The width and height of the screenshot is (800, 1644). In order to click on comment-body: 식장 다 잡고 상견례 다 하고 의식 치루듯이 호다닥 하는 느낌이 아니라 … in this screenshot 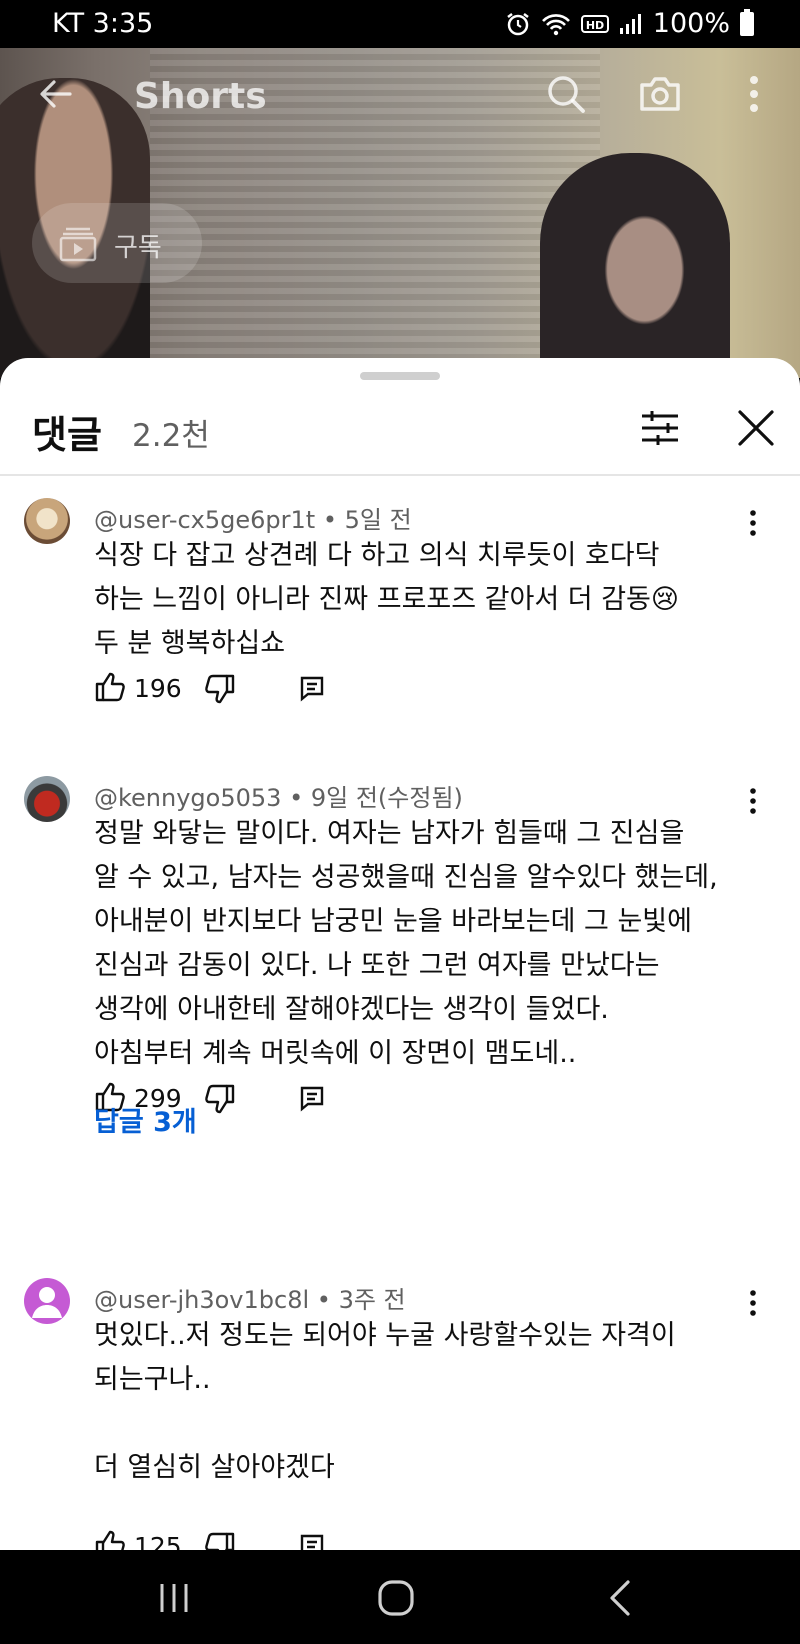, I will do `click(424, 600)`.